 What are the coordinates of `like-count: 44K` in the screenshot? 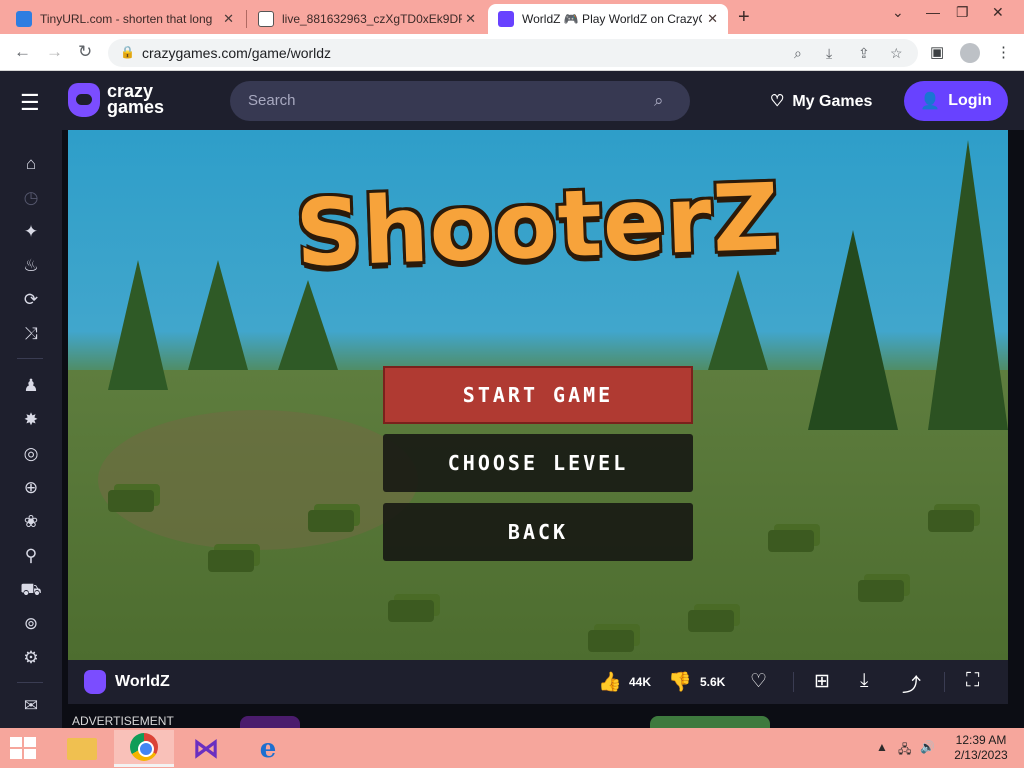 It's located at (640, 682).